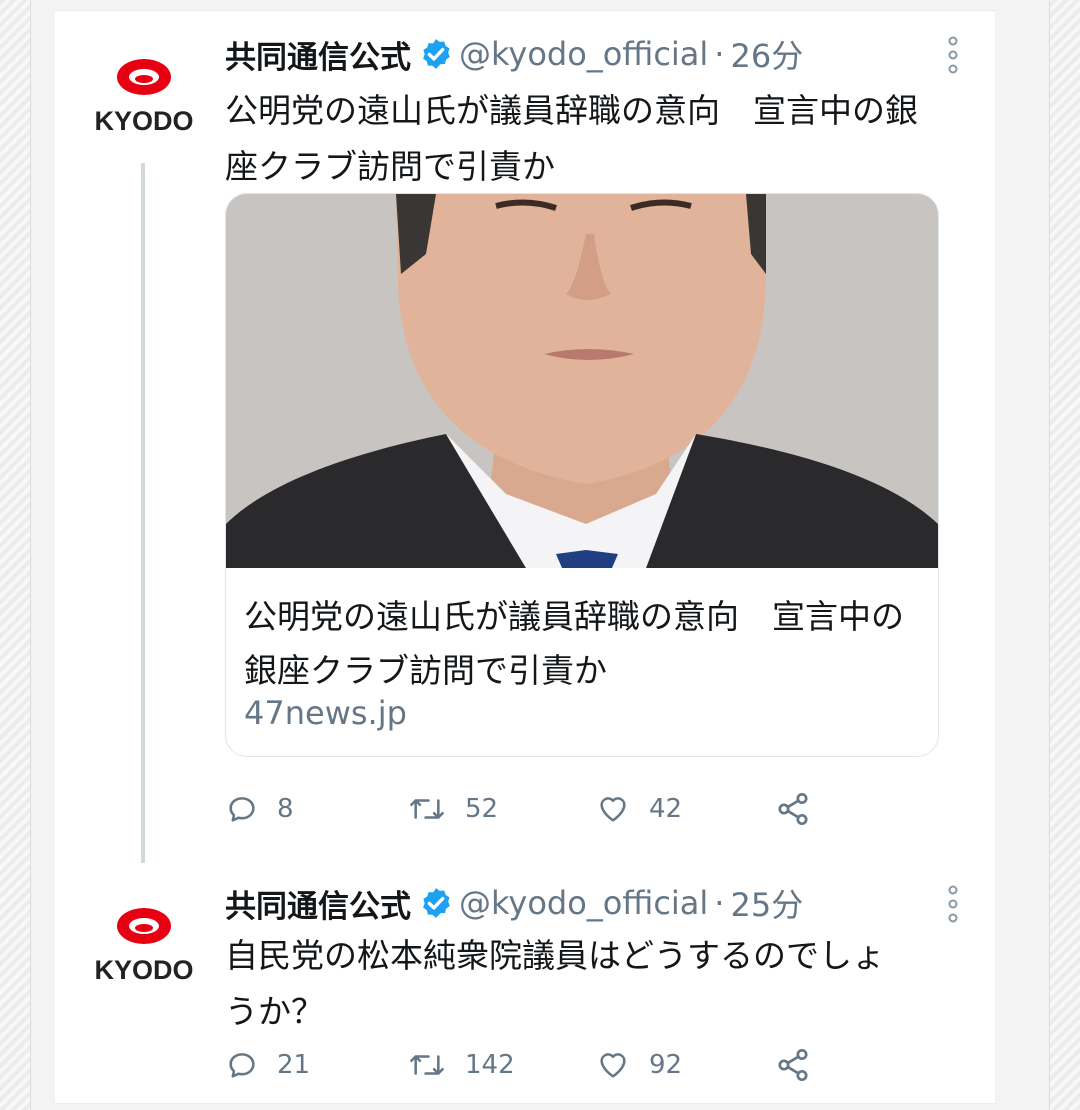 This screenshot has width=1080, height=1110. What do you see at coordinates (325, 713) in the screenshot?
I see `link-preview-domain: 47news.jp` at bounding box center [325, 713].